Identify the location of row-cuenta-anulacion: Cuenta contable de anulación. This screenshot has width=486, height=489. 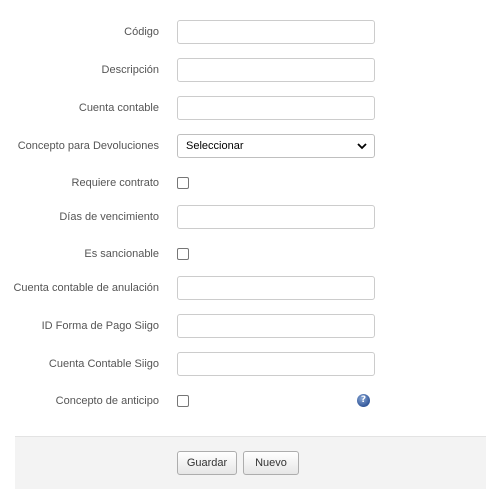
(243, 288).